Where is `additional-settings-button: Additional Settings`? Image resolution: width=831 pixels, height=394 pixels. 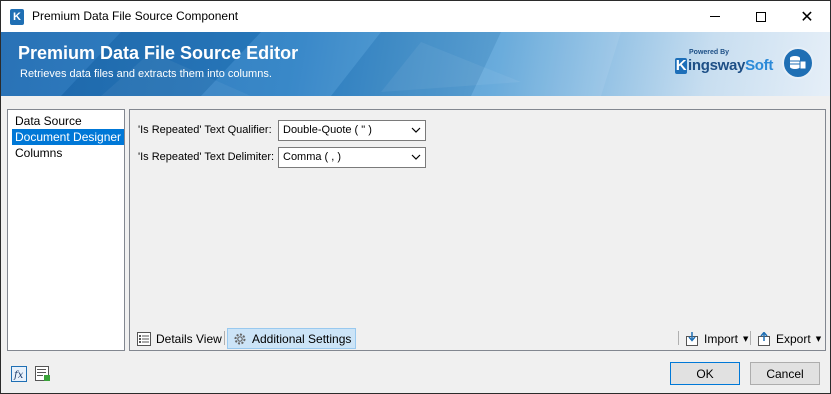 additional-settings-button: Additional Settings is located at coordinates (292, 338).